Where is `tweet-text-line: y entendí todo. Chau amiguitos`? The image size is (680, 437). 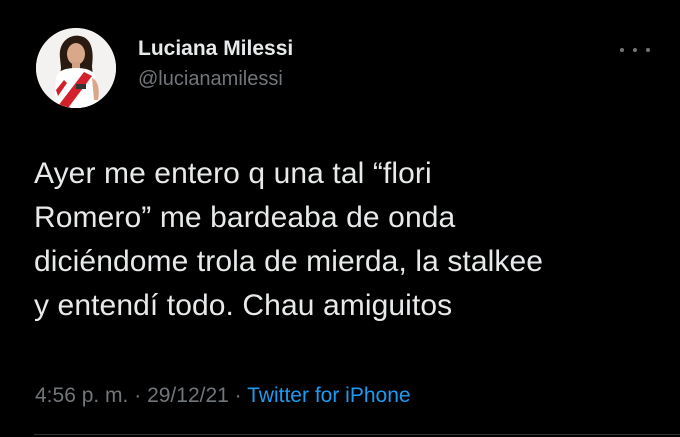 tweet-text-line: y entendí todo. Chau amiguitos is located at coordinates (243, 305).